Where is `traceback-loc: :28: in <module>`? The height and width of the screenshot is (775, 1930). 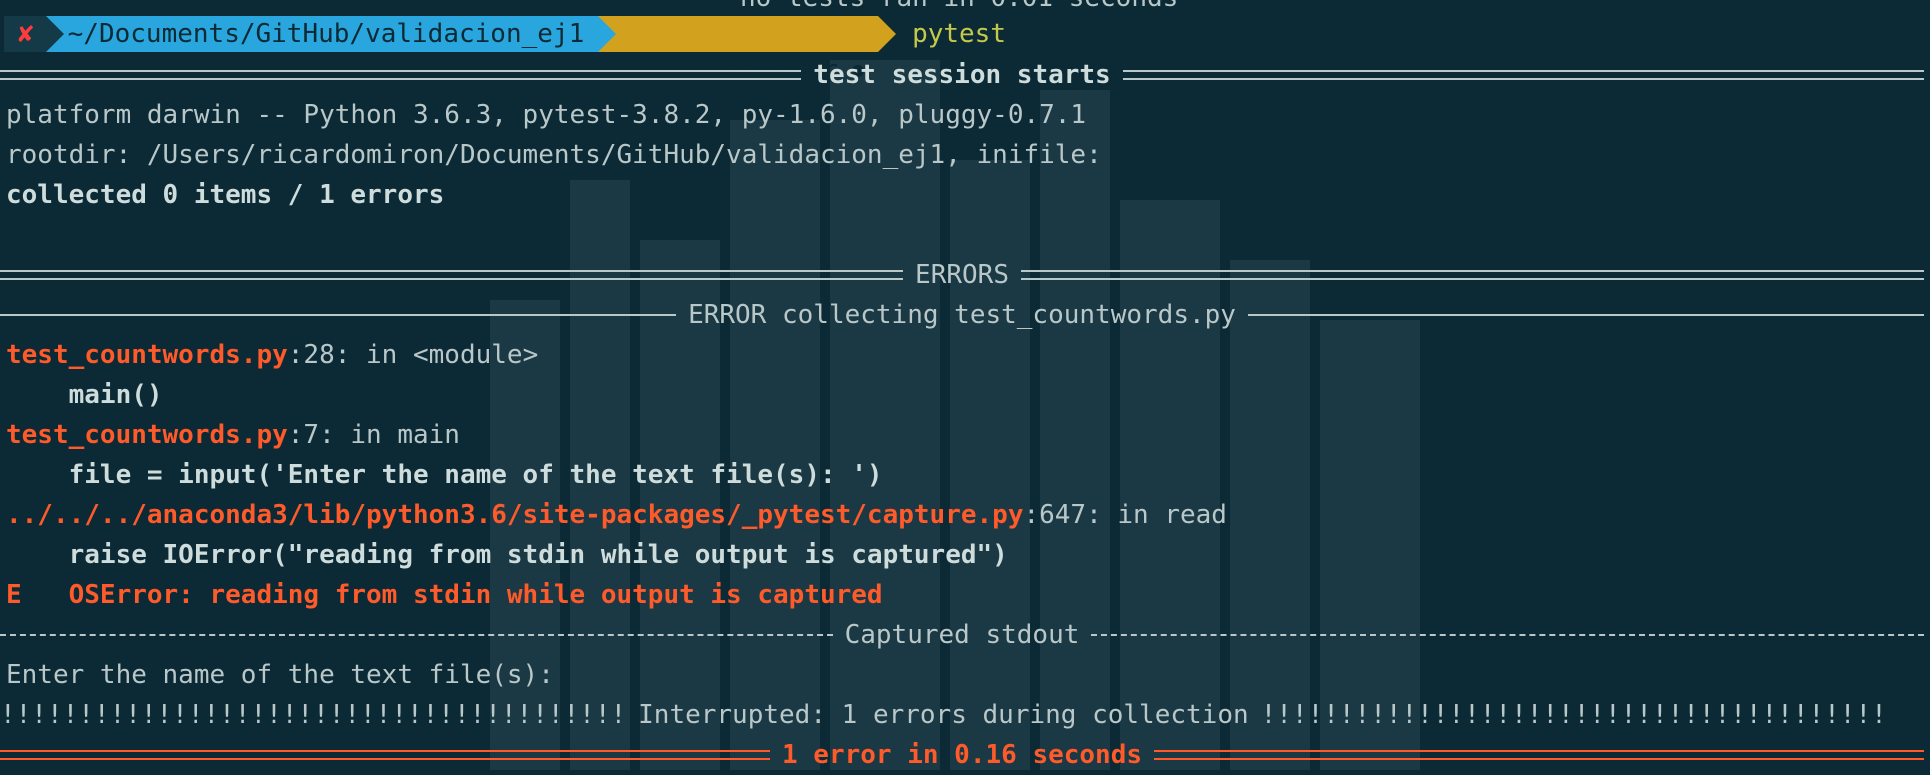 traceback-loc: :28: in <module> is located at coordinates (413, 355).